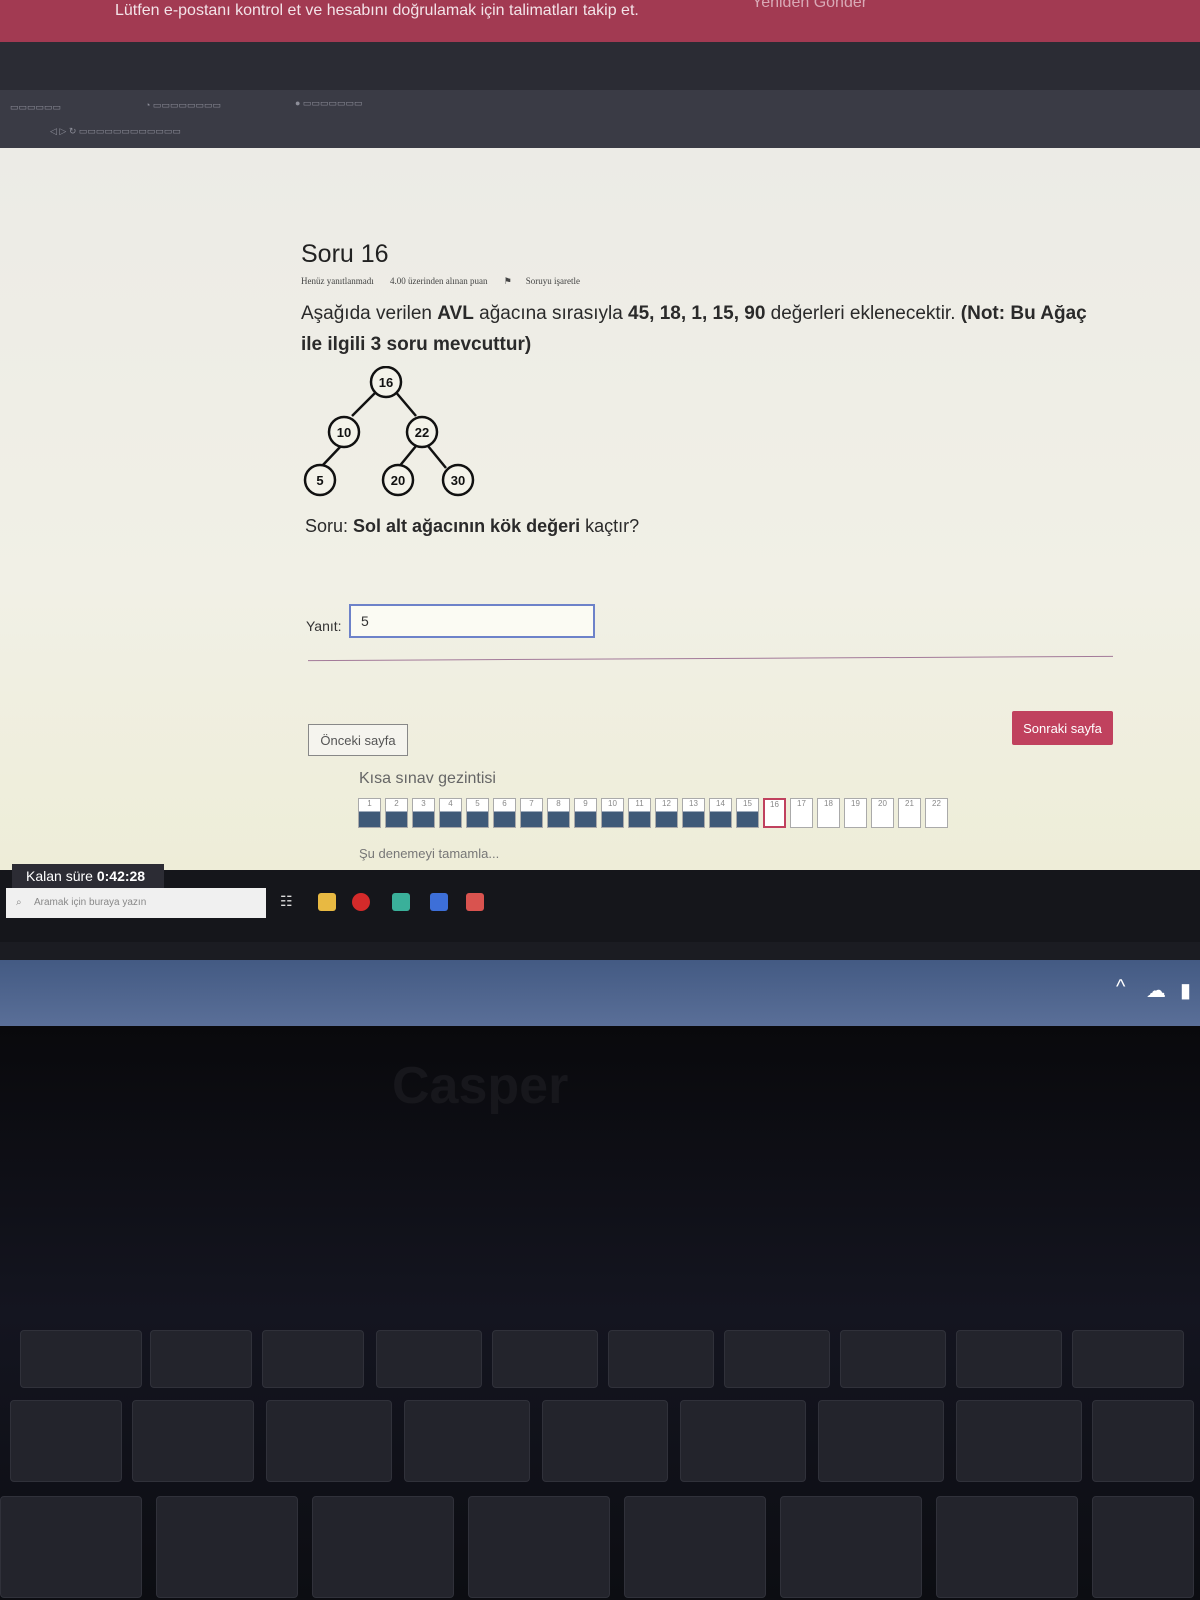 The width and height of the screenshot is (1200, 1600). What do you see at coordinates (472, 621) in the screenshot?
I see `answer-input` at bounding box center [472, 621].